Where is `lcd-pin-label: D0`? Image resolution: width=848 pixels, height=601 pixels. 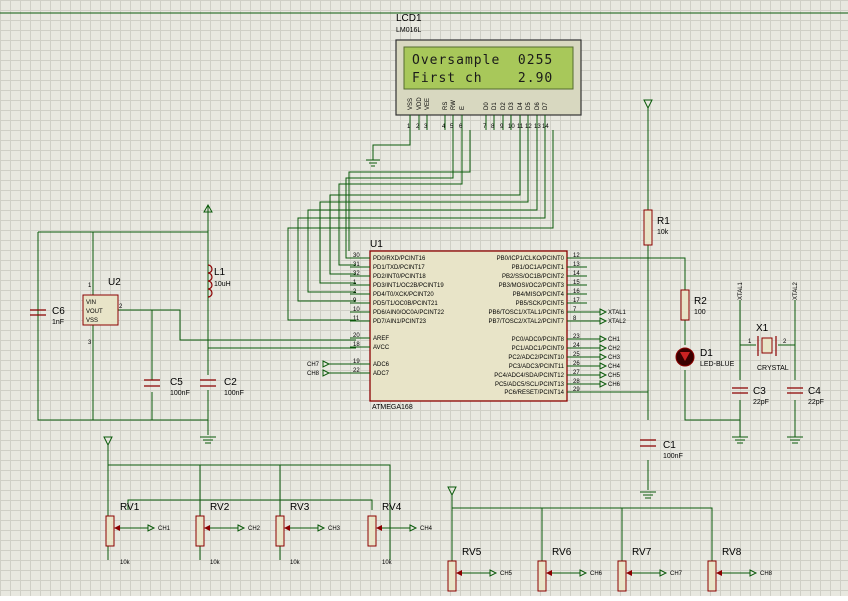
lcd-pin-label: D0 is located at coordinates (487, 106).